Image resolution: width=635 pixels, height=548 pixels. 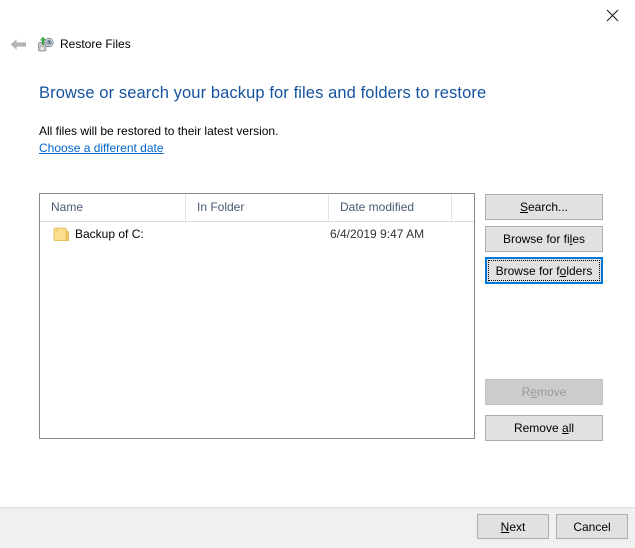 I want to click on remove-button: Remove, so click(x=544, y=392).